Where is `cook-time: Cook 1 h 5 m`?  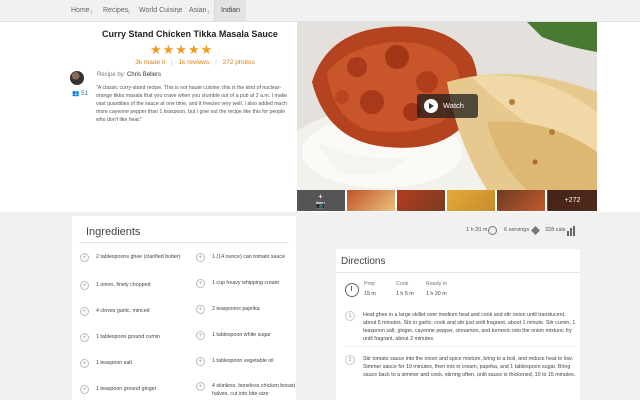 cook-time: Cook 1 h 5 m is located at coordinates (405, 289).